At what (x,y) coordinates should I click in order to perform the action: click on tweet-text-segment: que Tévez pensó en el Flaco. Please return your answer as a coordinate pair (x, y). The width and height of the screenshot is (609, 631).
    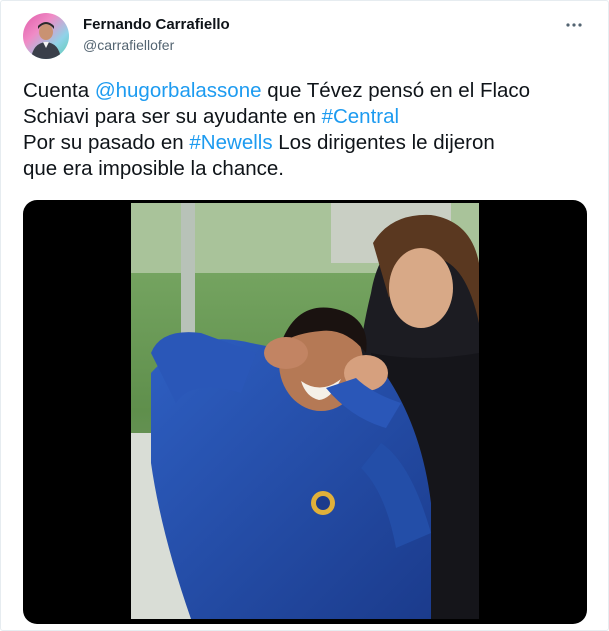
    Looking at the image, I should click on (396, 90).